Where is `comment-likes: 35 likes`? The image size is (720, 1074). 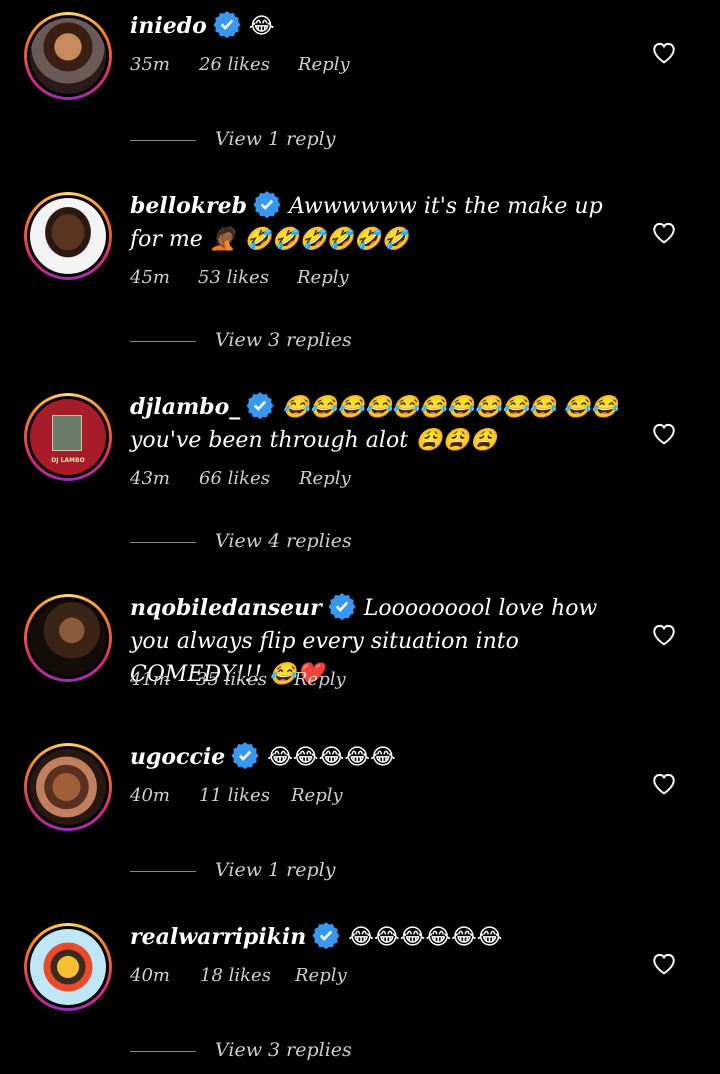
comment-likes: 35 likes is located at coordinates (231, 679).